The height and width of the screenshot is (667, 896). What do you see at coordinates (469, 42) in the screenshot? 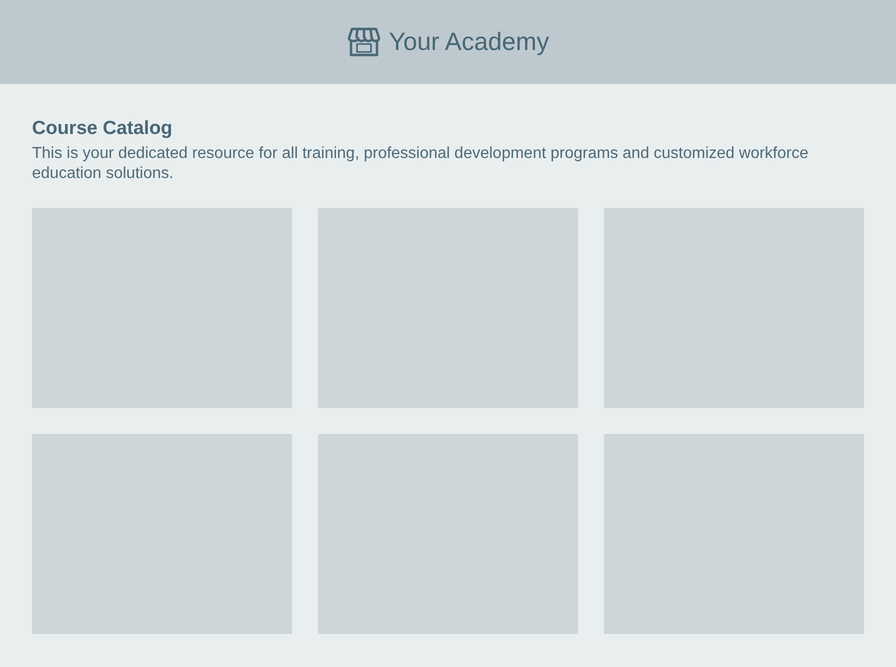
I see `app-title: Your Academy` at bounding box center [469, 42].